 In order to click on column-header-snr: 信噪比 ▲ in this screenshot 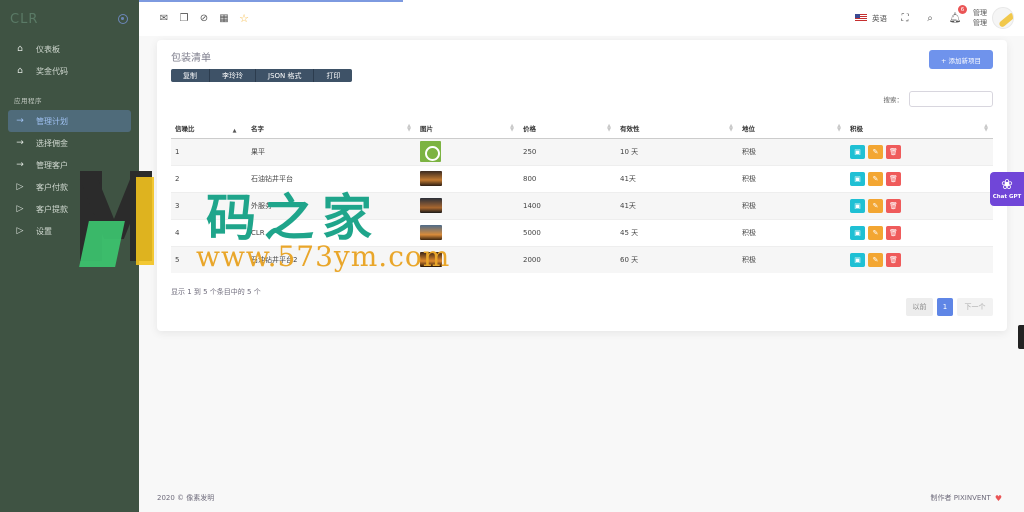, I will do `click(209, 129)`.